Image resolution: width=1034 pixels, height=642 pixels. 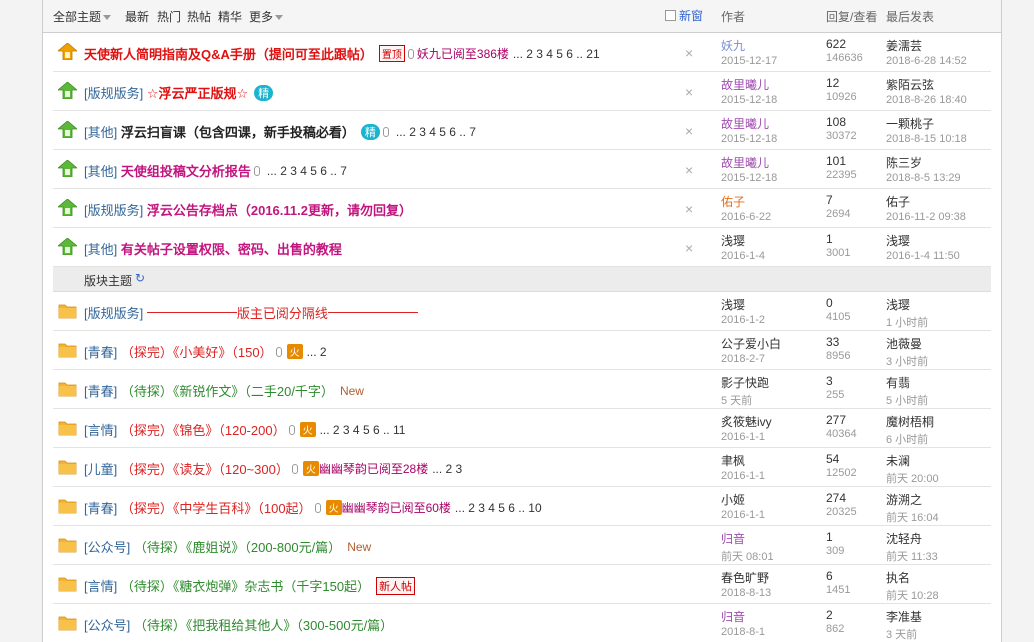 I want to click on thread-title-link: （探完）《读友》（120~300）, so click(x=205, y=469).